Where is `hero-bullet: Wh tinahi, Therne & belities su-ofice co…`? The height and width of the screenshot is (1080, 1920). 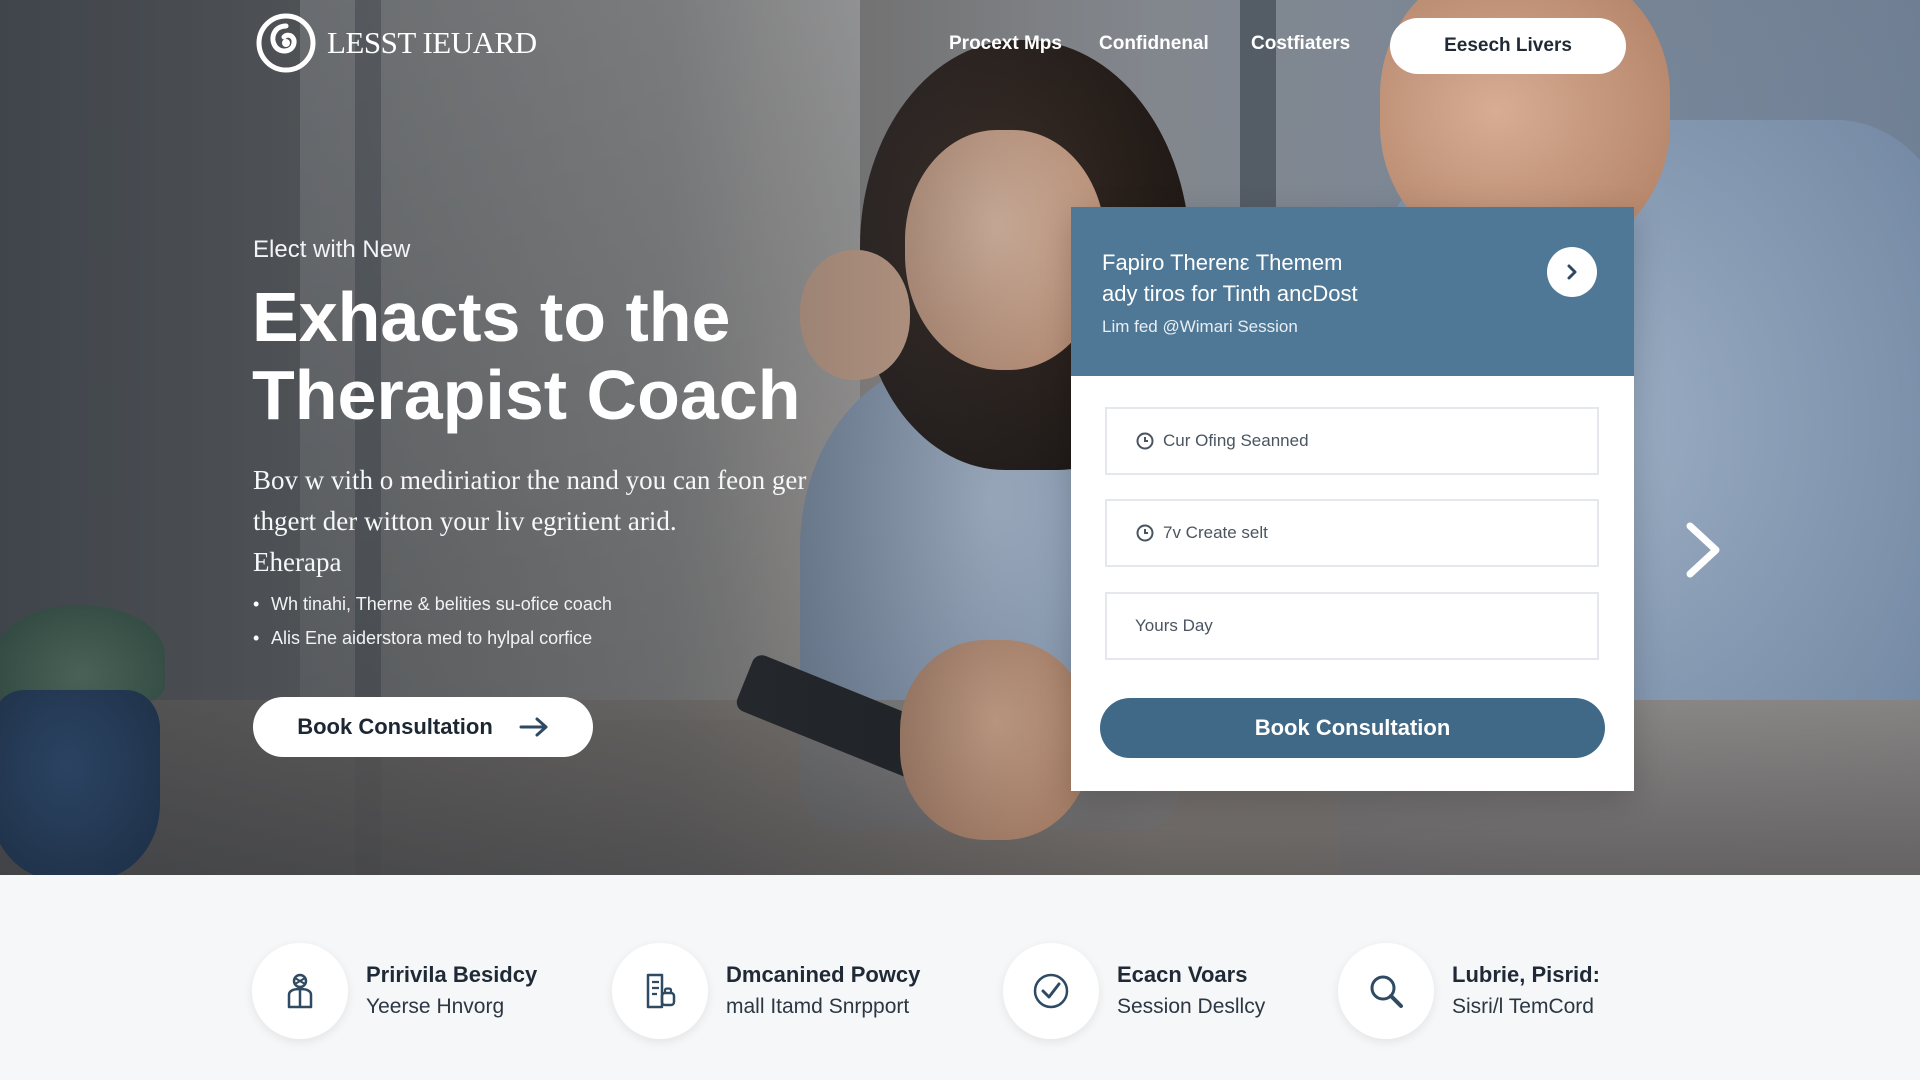
hero-bullet: Wh tinahi, Therne & belities su-ofice co… is located at coordinates (432, 604).